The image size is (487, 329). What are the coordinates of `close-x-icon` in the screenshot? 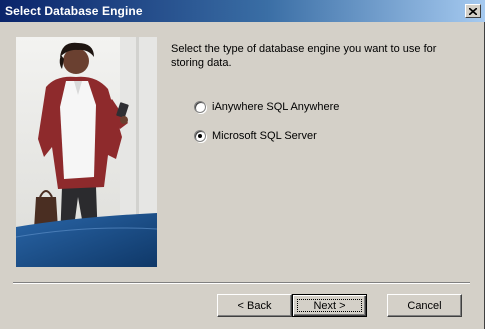 It's located at (473, 11).